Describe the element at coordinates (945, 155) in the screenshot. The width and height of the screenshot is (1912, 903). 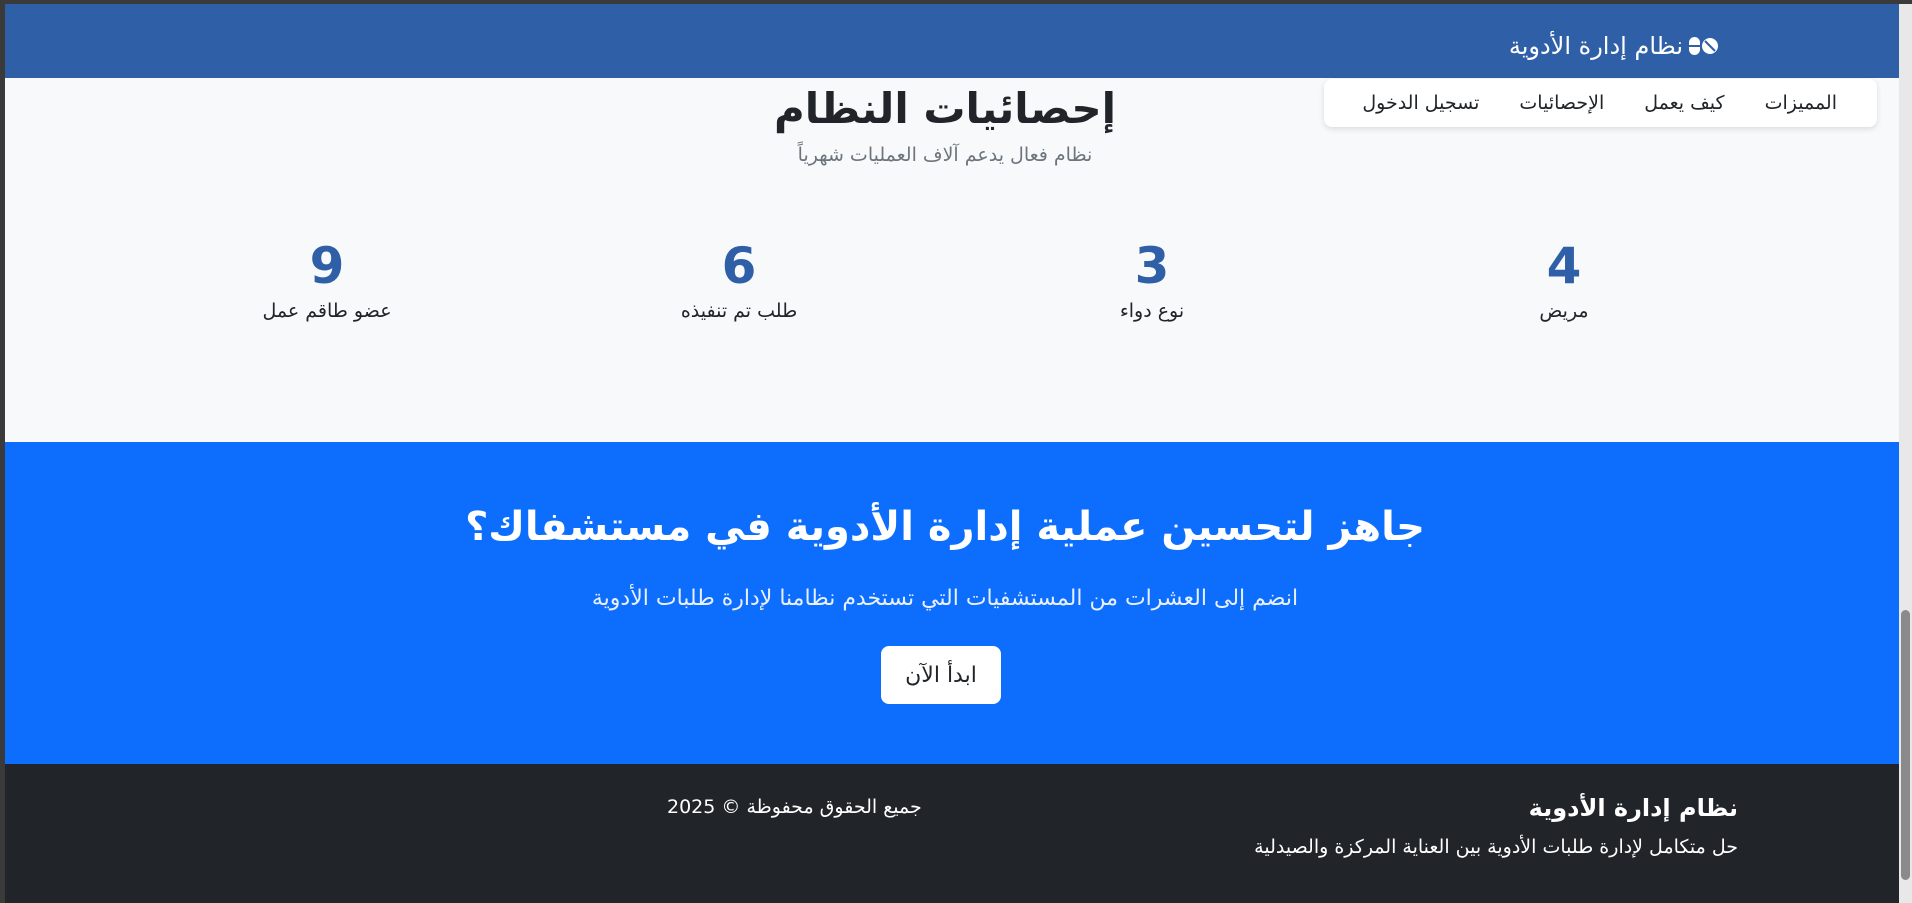
I see `stats-subtitle: نظام فعال يدعم آلاف العمليات شهرياً` at that location.